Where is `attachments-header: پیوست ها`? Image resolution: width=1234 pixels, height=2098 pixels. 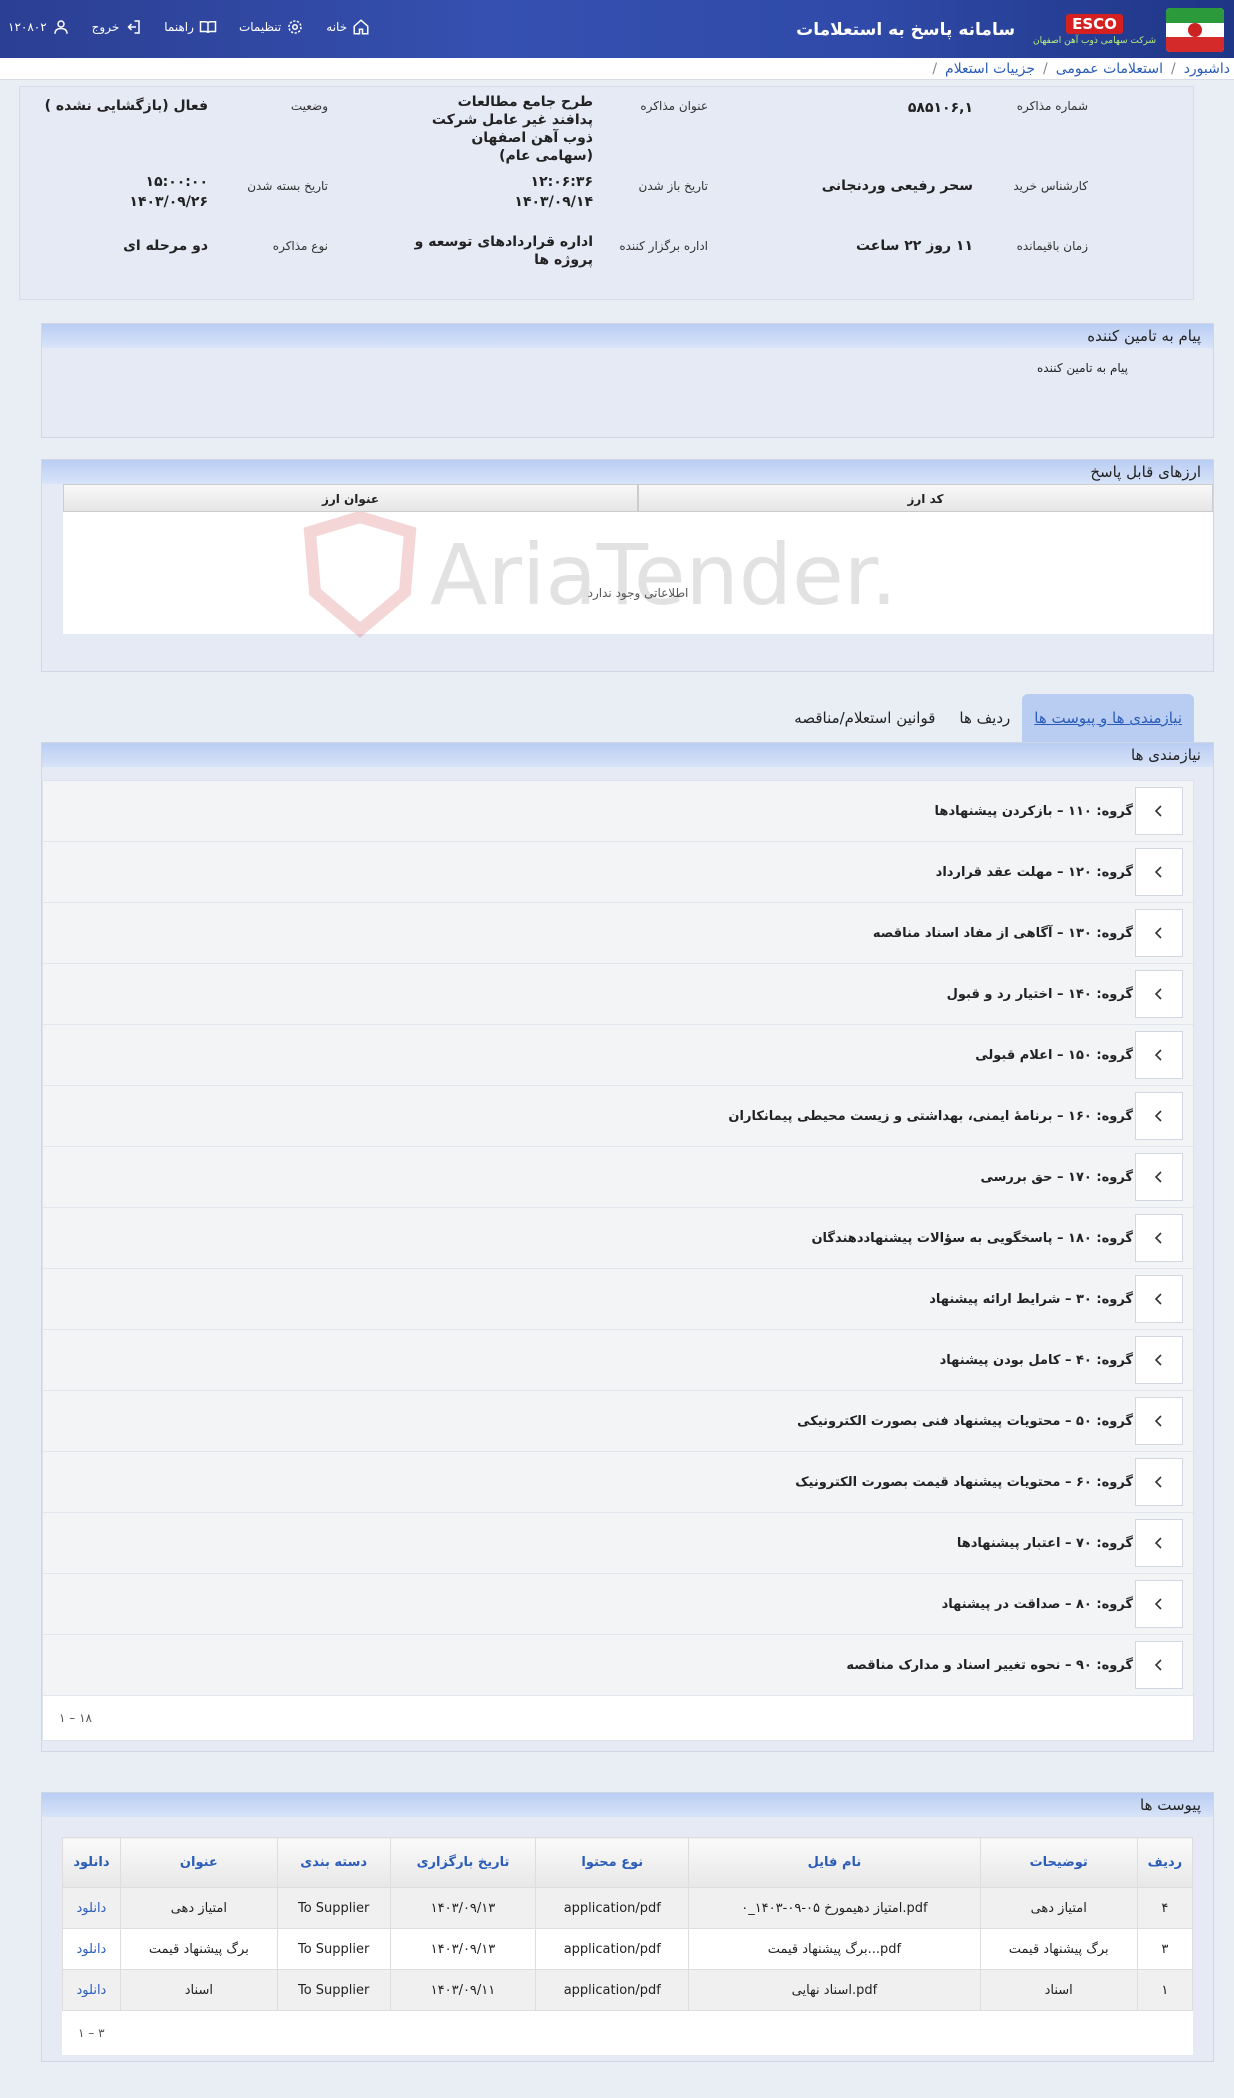 attachments-header: پیوست ها is located at coordinates (627, 1805).